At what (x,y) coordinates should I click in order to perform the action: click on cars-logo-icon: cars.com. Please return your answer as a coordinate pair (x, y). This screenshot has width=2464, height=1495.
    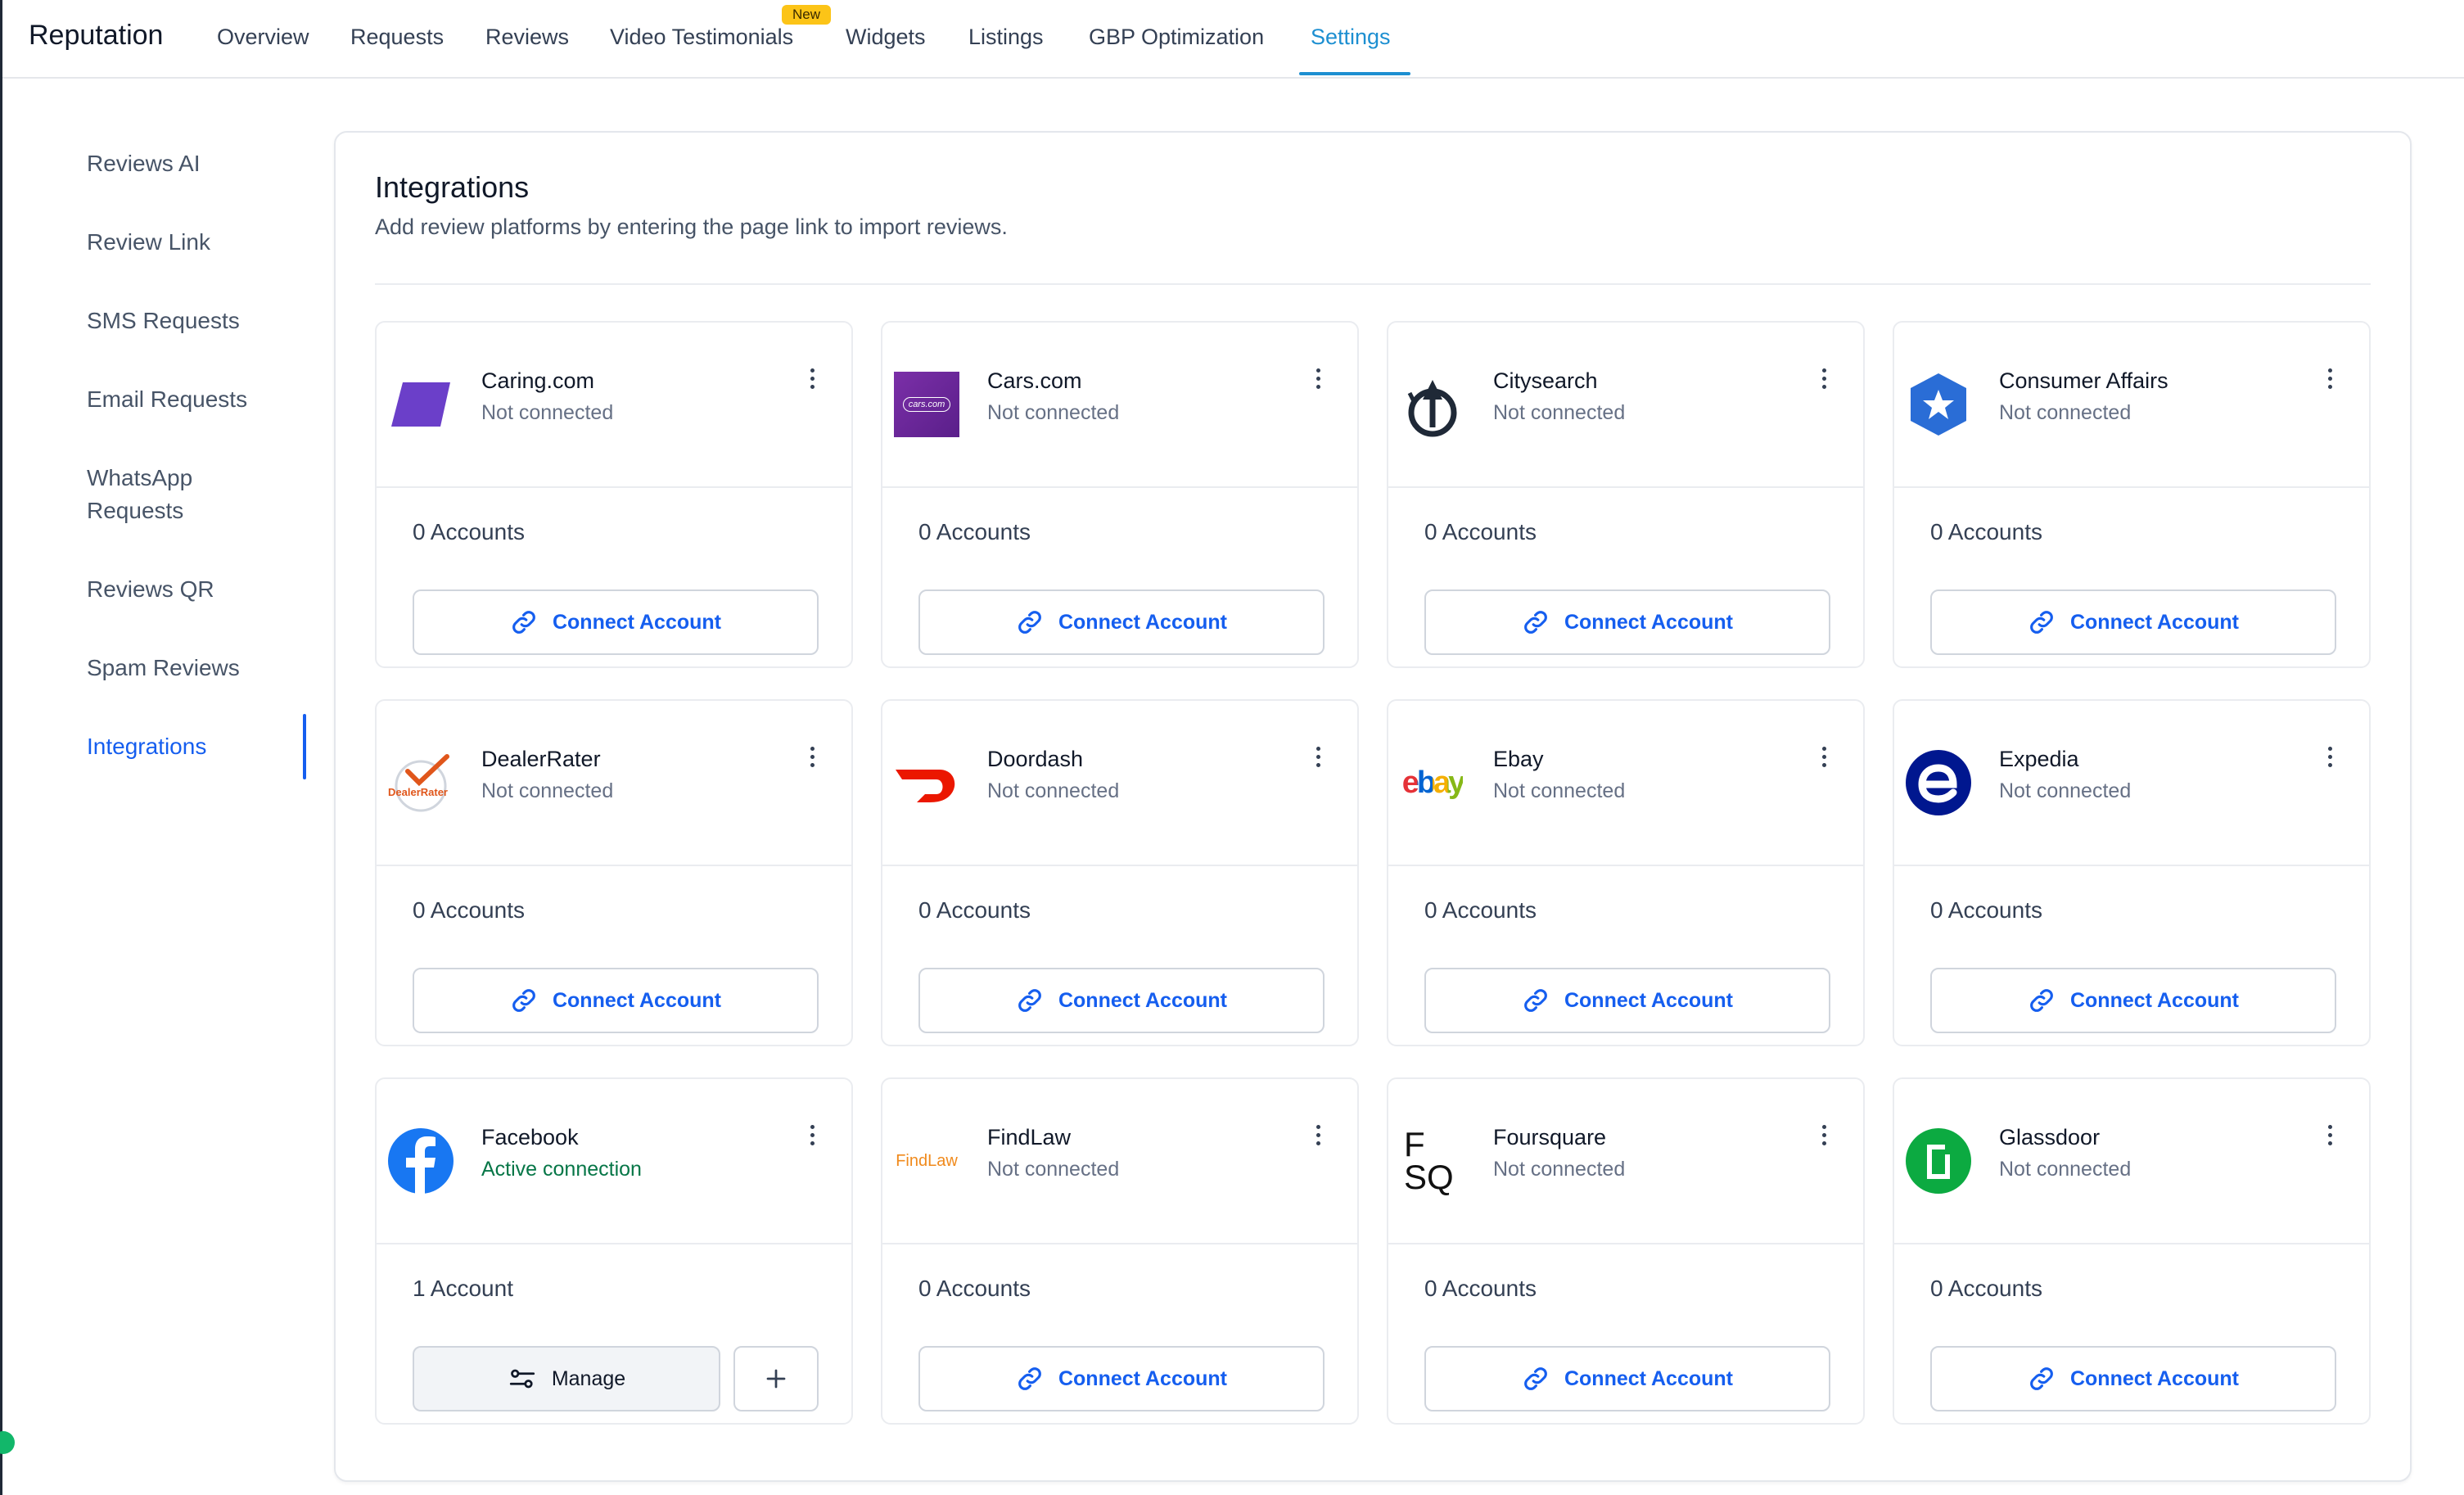
    Looking at the image, I should click on (927, 404).